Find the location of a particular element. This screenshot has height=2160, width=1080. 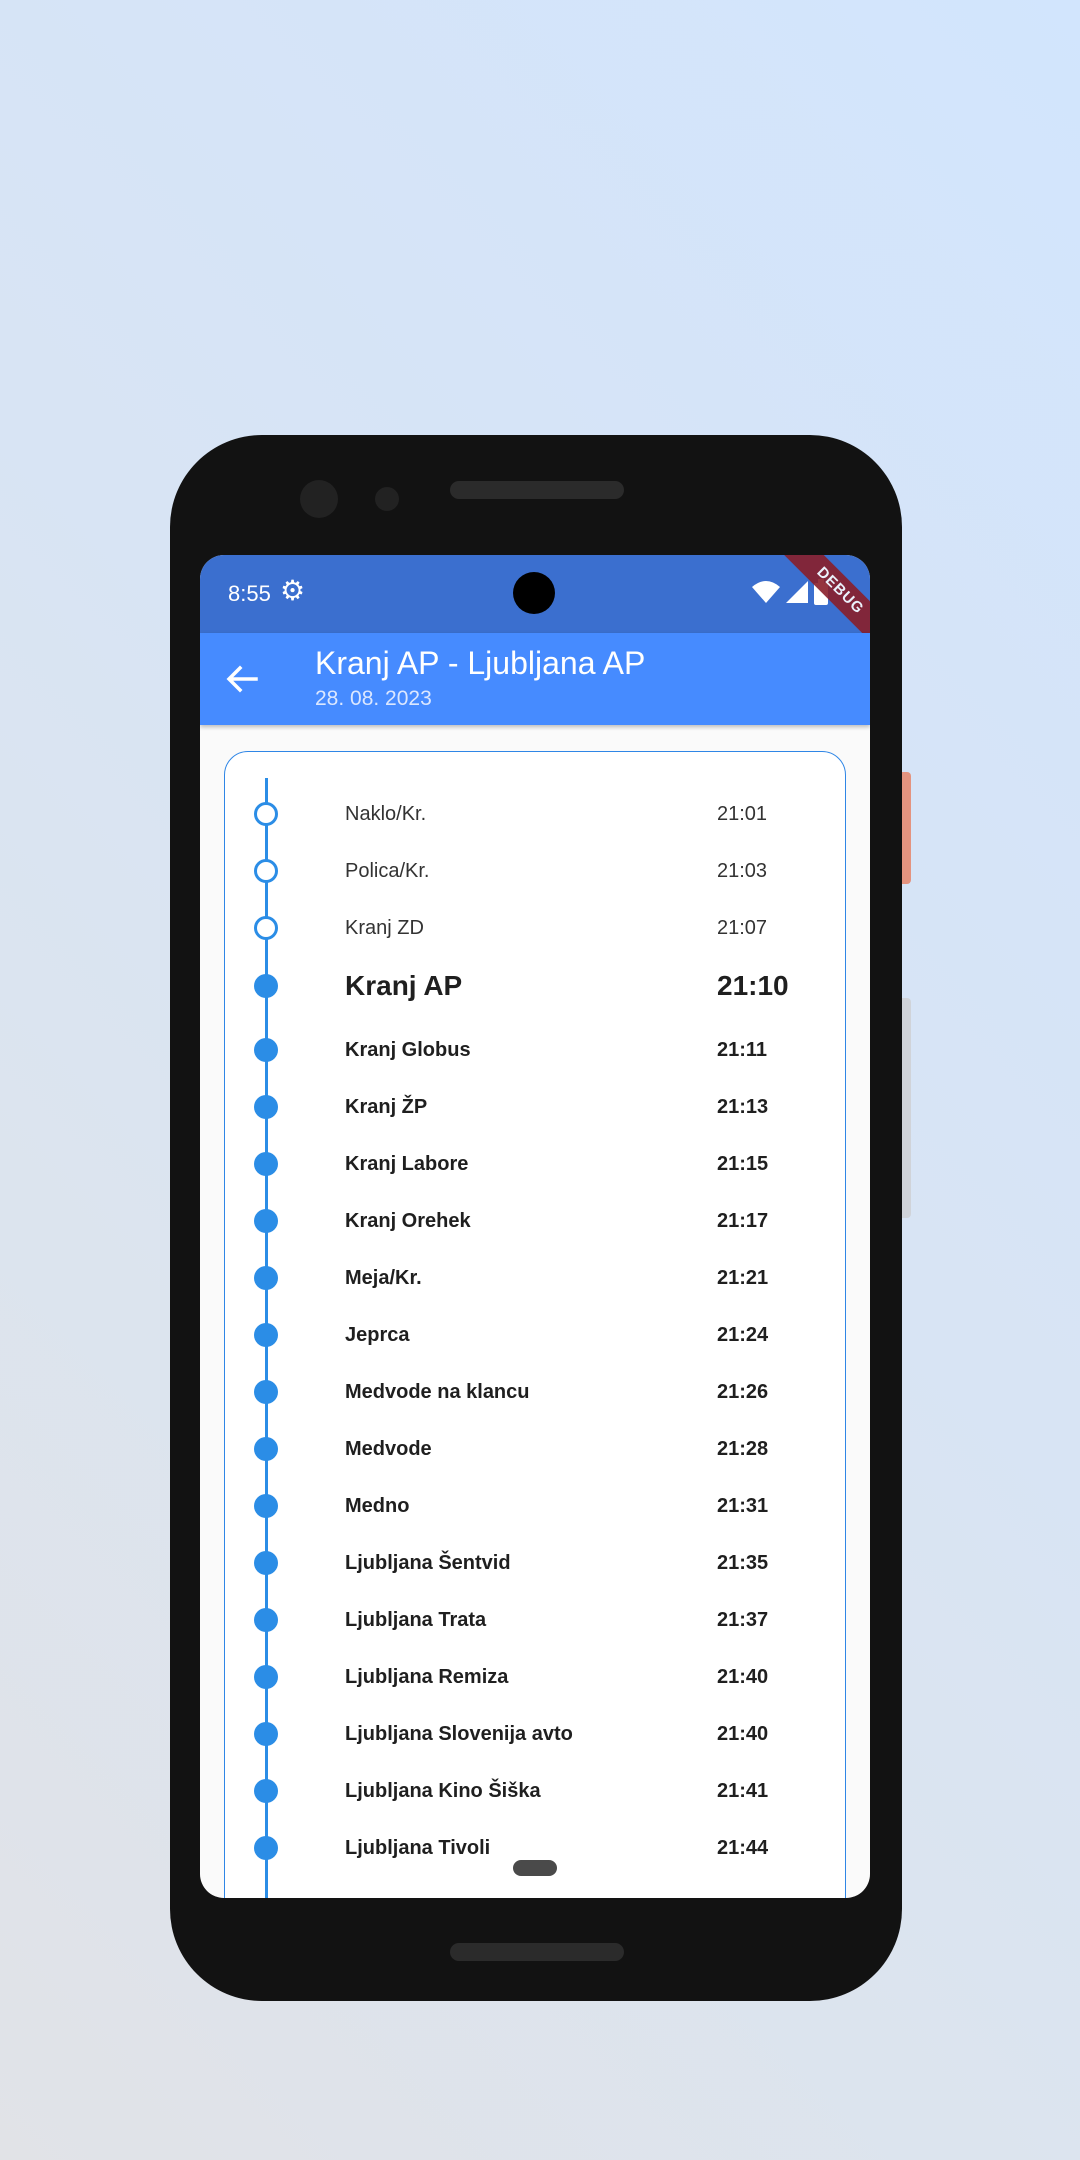

stop-row: Medvode 21:28 is located at coordinates (535, 1449).